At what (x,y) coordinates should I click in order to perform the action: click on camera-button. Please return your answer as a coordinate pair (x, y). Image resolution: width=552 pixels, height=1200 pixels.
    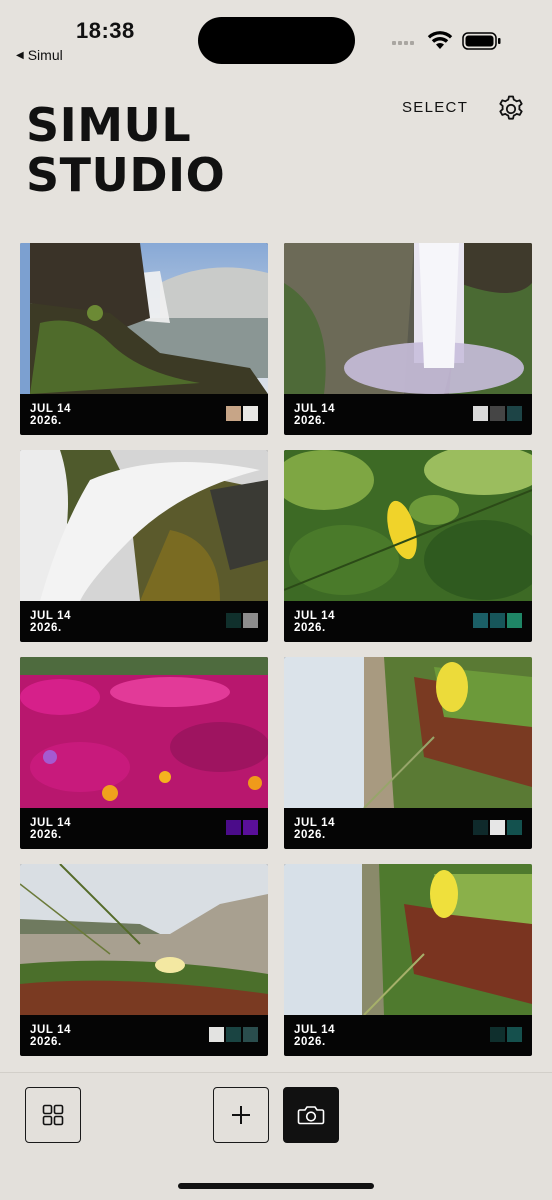
    Looking at the image, I should click on (311, 1115).